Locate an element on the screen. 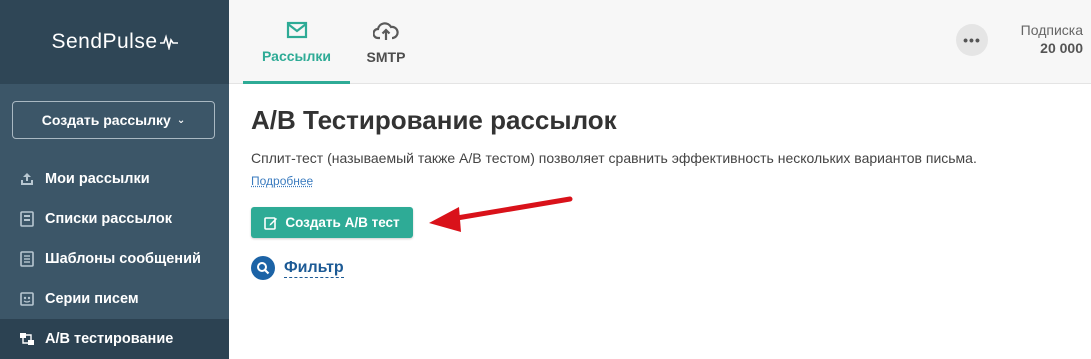 The image size is (1091, 359). page-title: A/B Тестирование рассылок is located at coordinates (434, 120).